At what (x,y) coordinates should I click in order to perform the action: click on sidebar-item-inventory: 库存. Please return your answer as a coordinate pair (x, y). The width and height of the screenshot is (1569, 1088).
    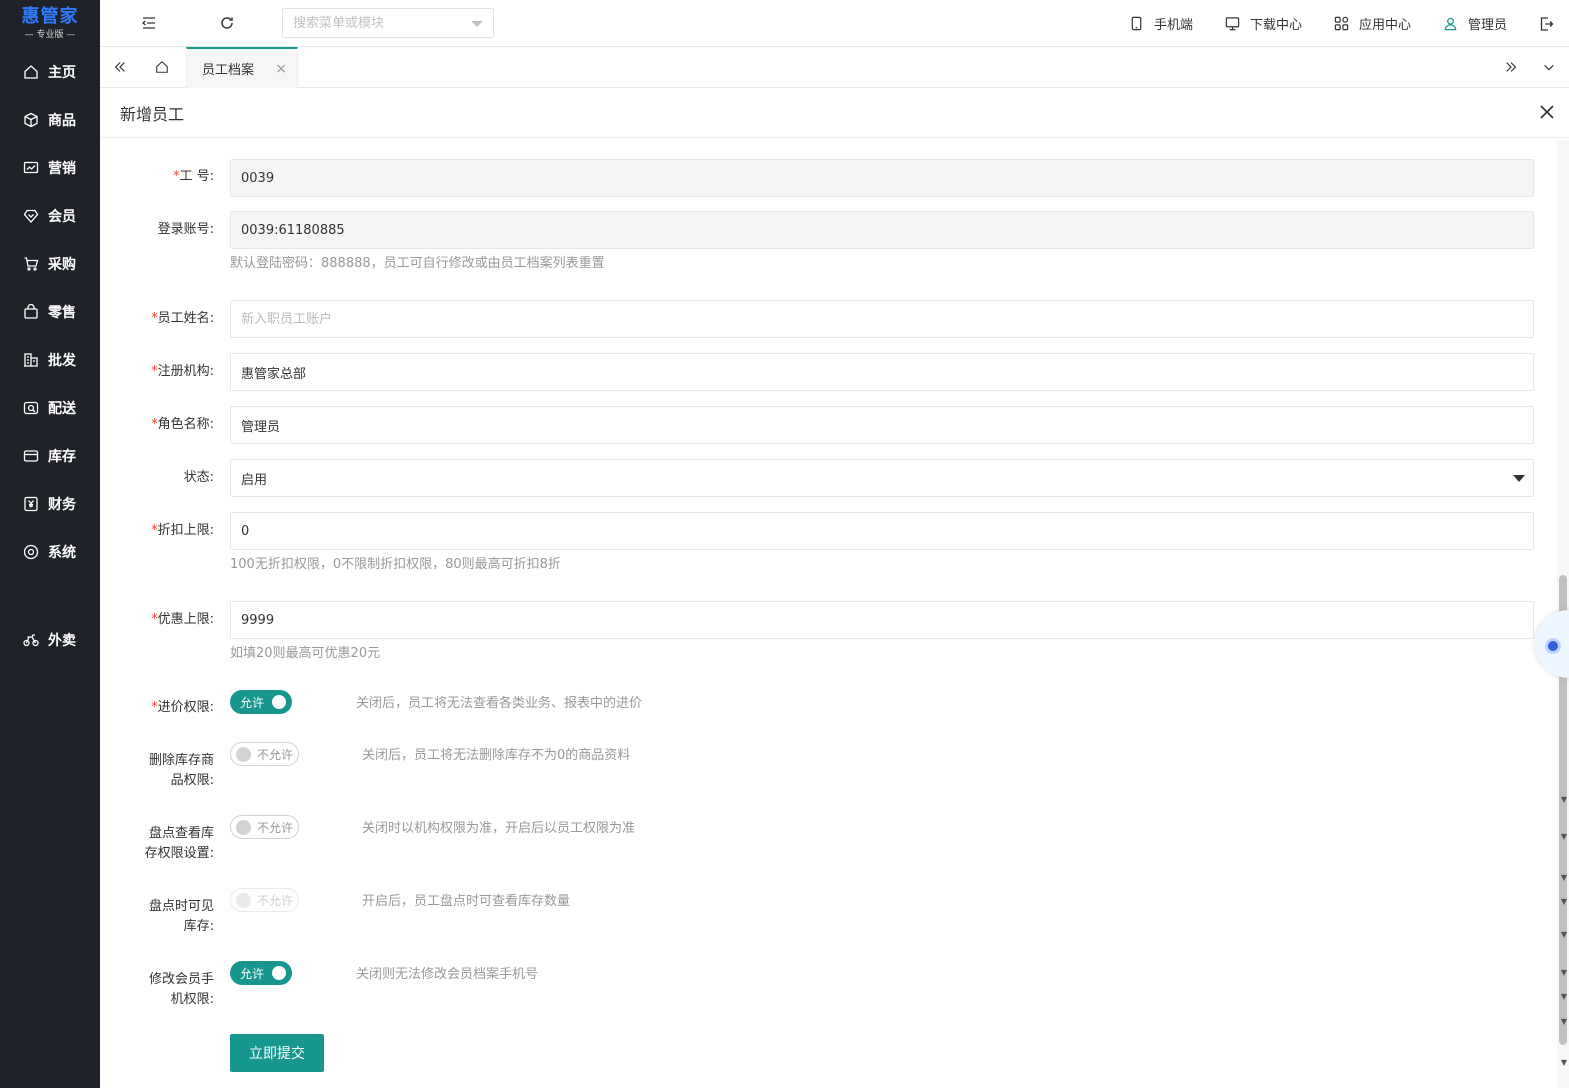
    Looking at the image, I should click on (50, 456).